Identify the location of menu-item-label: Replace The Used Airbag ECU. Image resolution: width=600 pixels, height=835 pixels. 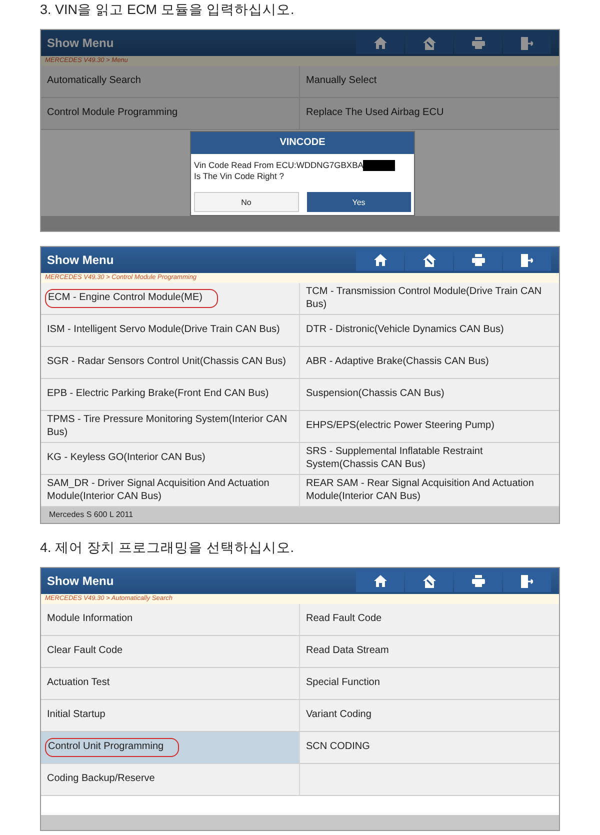
(375, 113).